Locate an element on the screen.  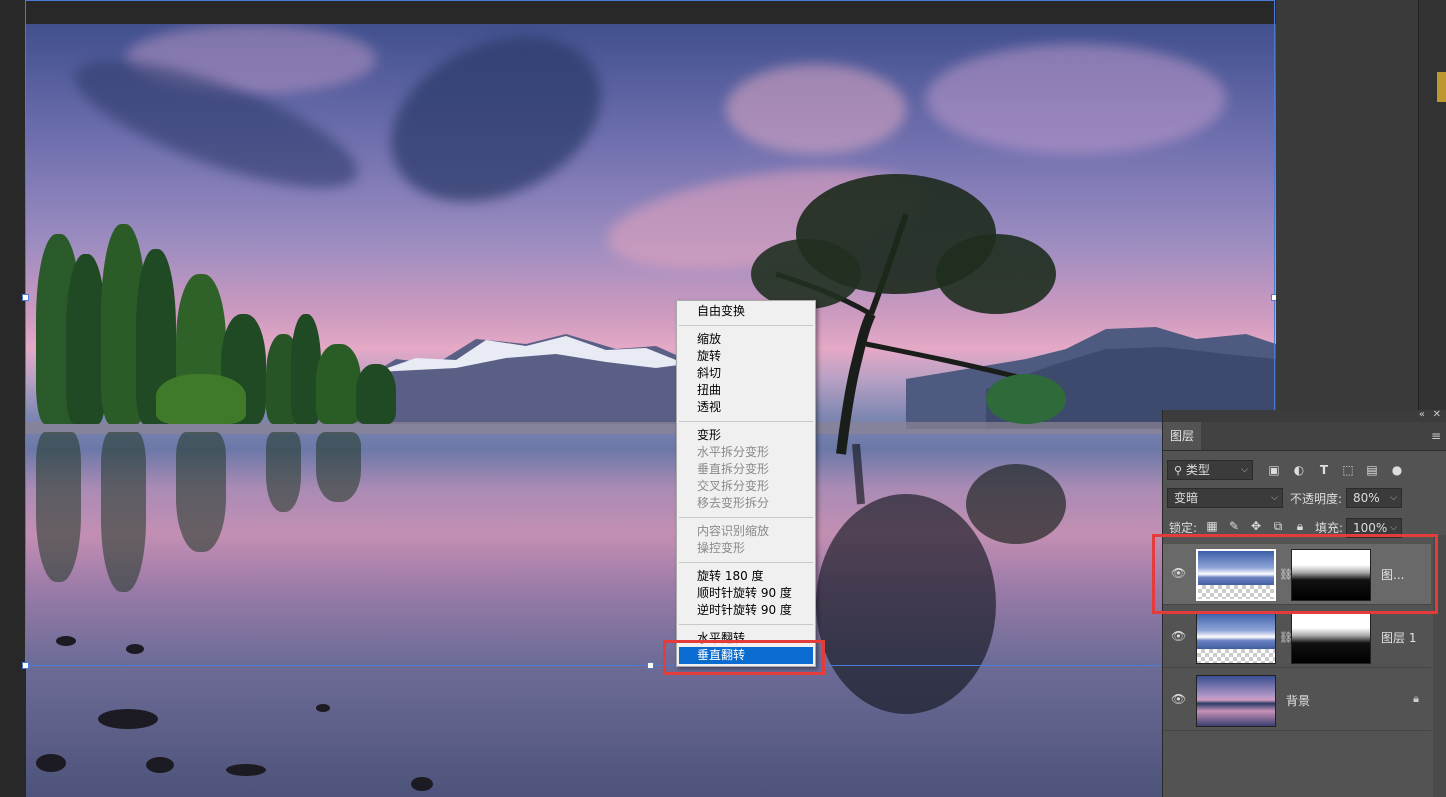
layer-filter-row: ⚲ 类型 ⌵ ▣ ◐ T ⬚ ▤ ● is located at coordinates (1304, 471).